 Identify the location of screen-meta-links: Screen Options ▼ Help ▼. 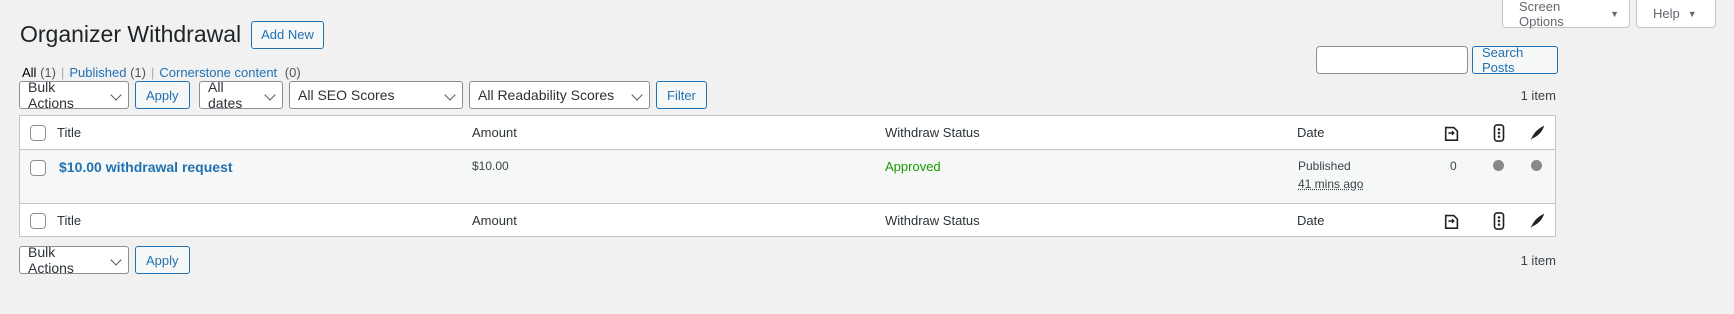
(1609, 14).